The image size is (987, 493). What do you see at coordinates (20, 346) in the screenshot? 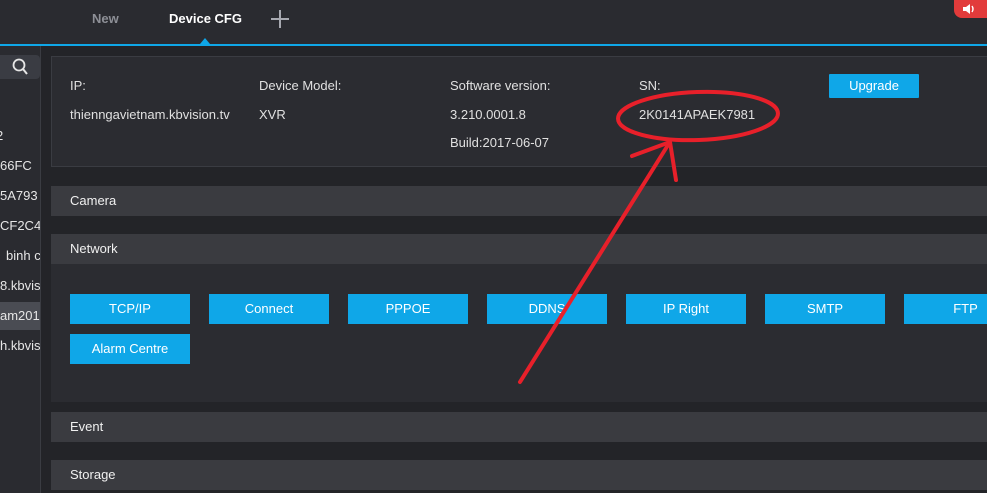
I see `device-list-item: h.kbvis` at bounding box center [20, 346].